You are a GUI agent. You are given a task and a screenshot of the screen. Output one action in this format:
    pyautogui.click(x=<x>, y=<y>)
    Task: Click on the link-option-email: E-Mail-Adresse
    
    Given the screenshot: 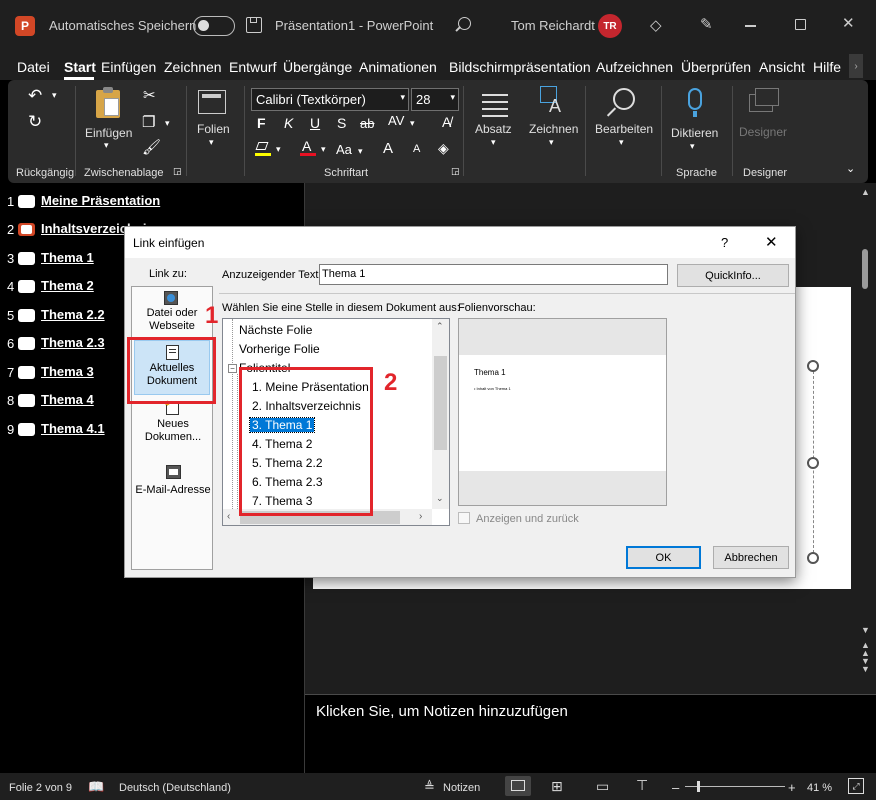 What is the action you would take?
    pyautogui.click(x=173, y=490)
    